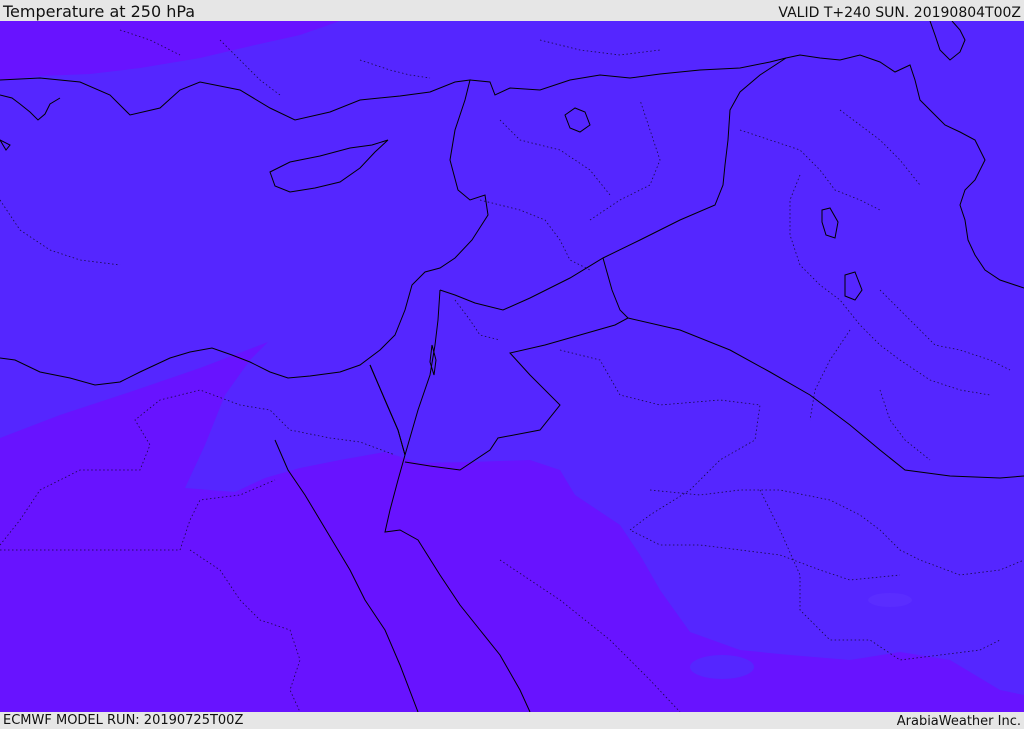 This screenshot has height=729, width=1024. I want to click on credit-label: ArabiaWeather Inc., so click(958, 721).